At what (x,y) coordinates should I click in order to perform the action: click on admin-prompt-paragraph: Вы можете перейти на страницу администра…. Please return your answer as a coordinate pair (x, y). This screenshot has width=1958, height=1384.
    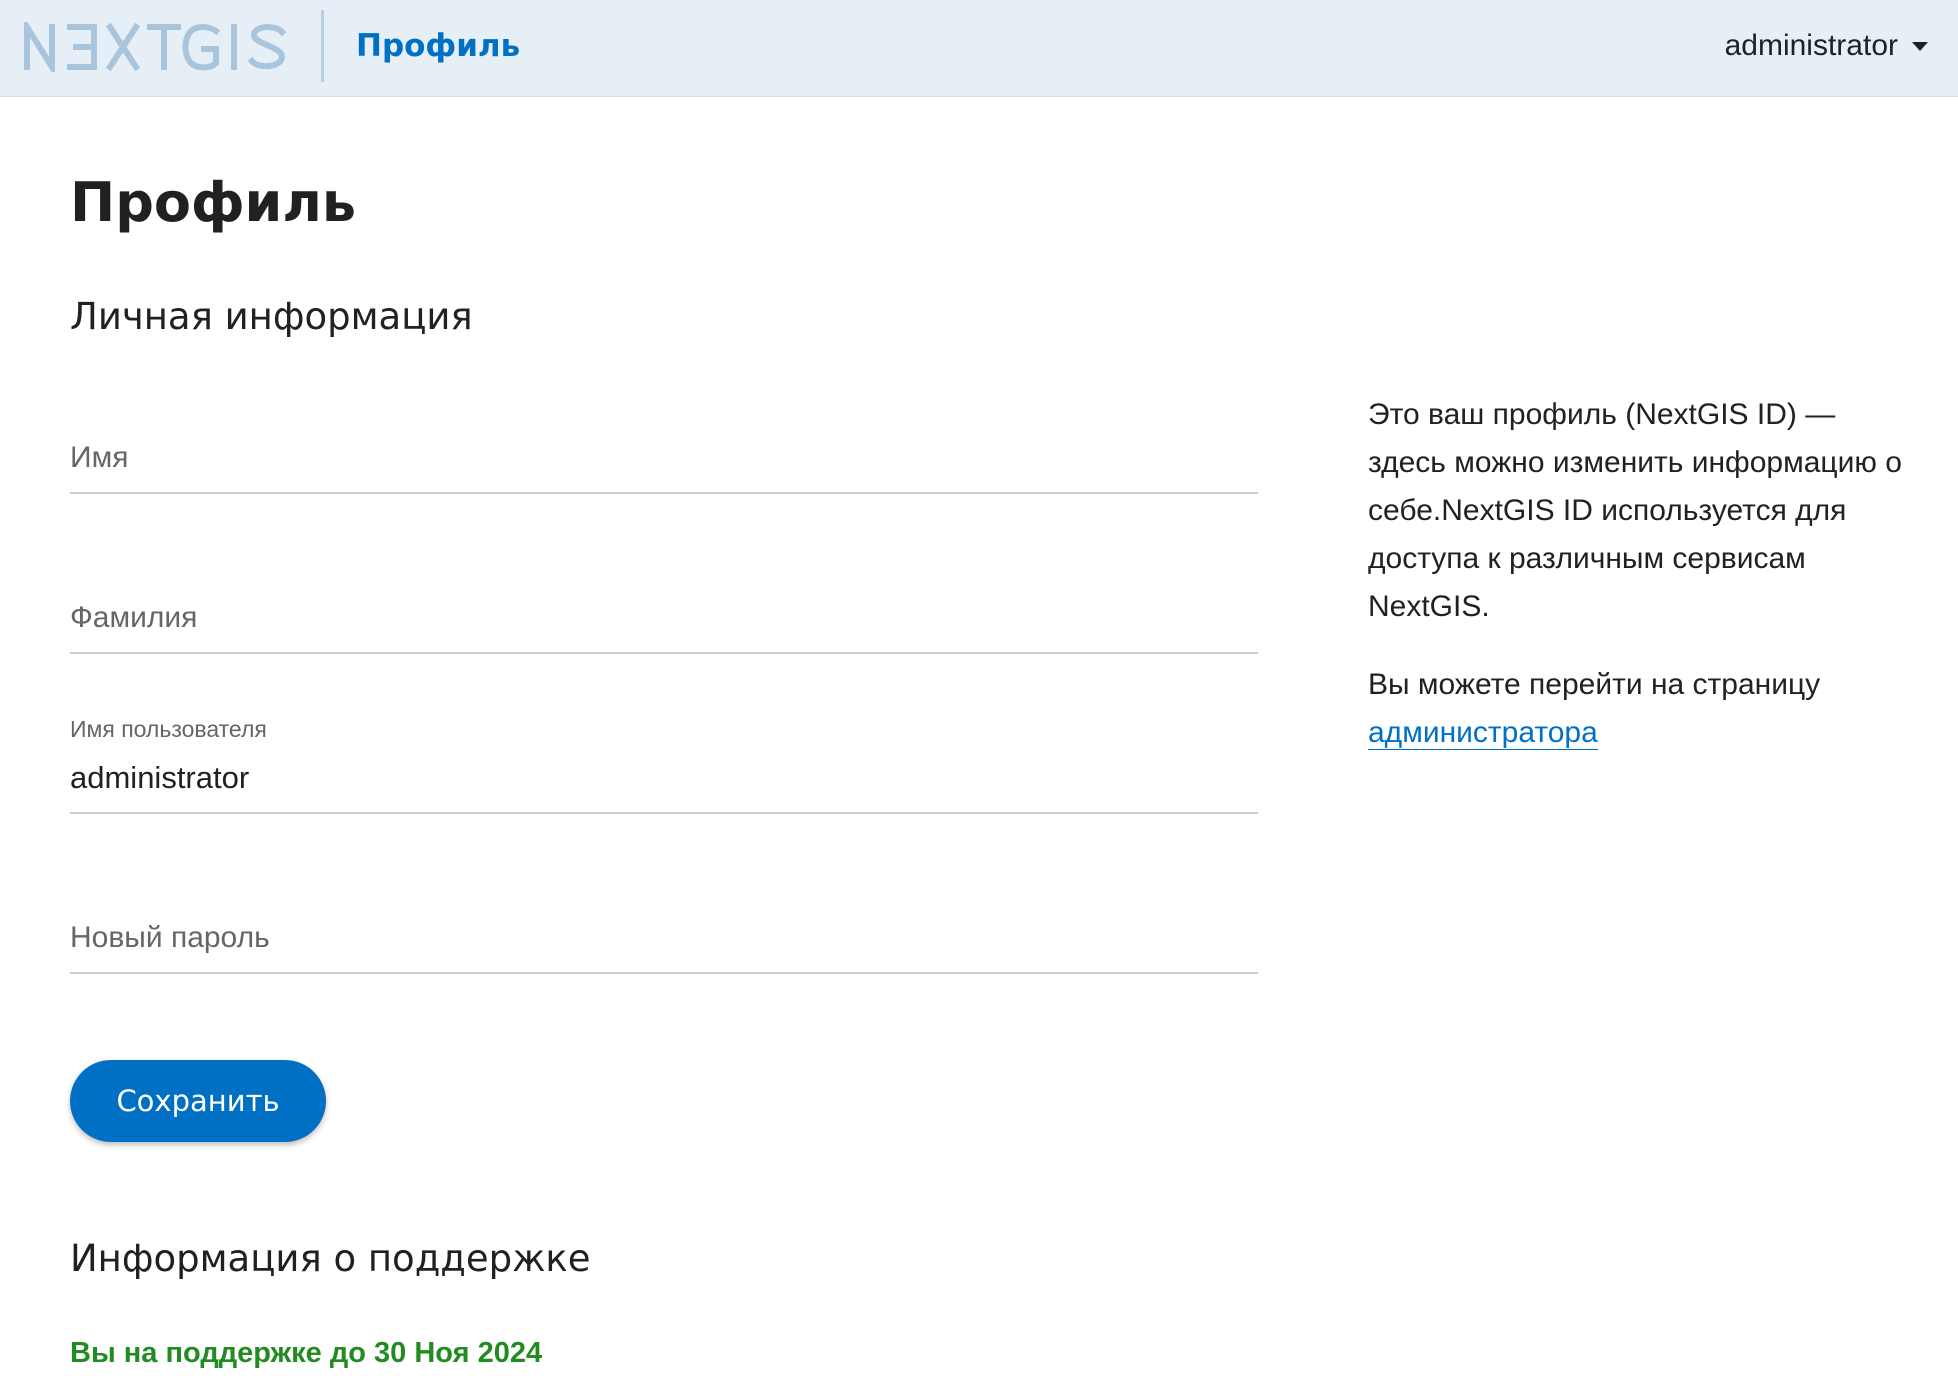
    Looking at the image, I should click on (1638, 709).